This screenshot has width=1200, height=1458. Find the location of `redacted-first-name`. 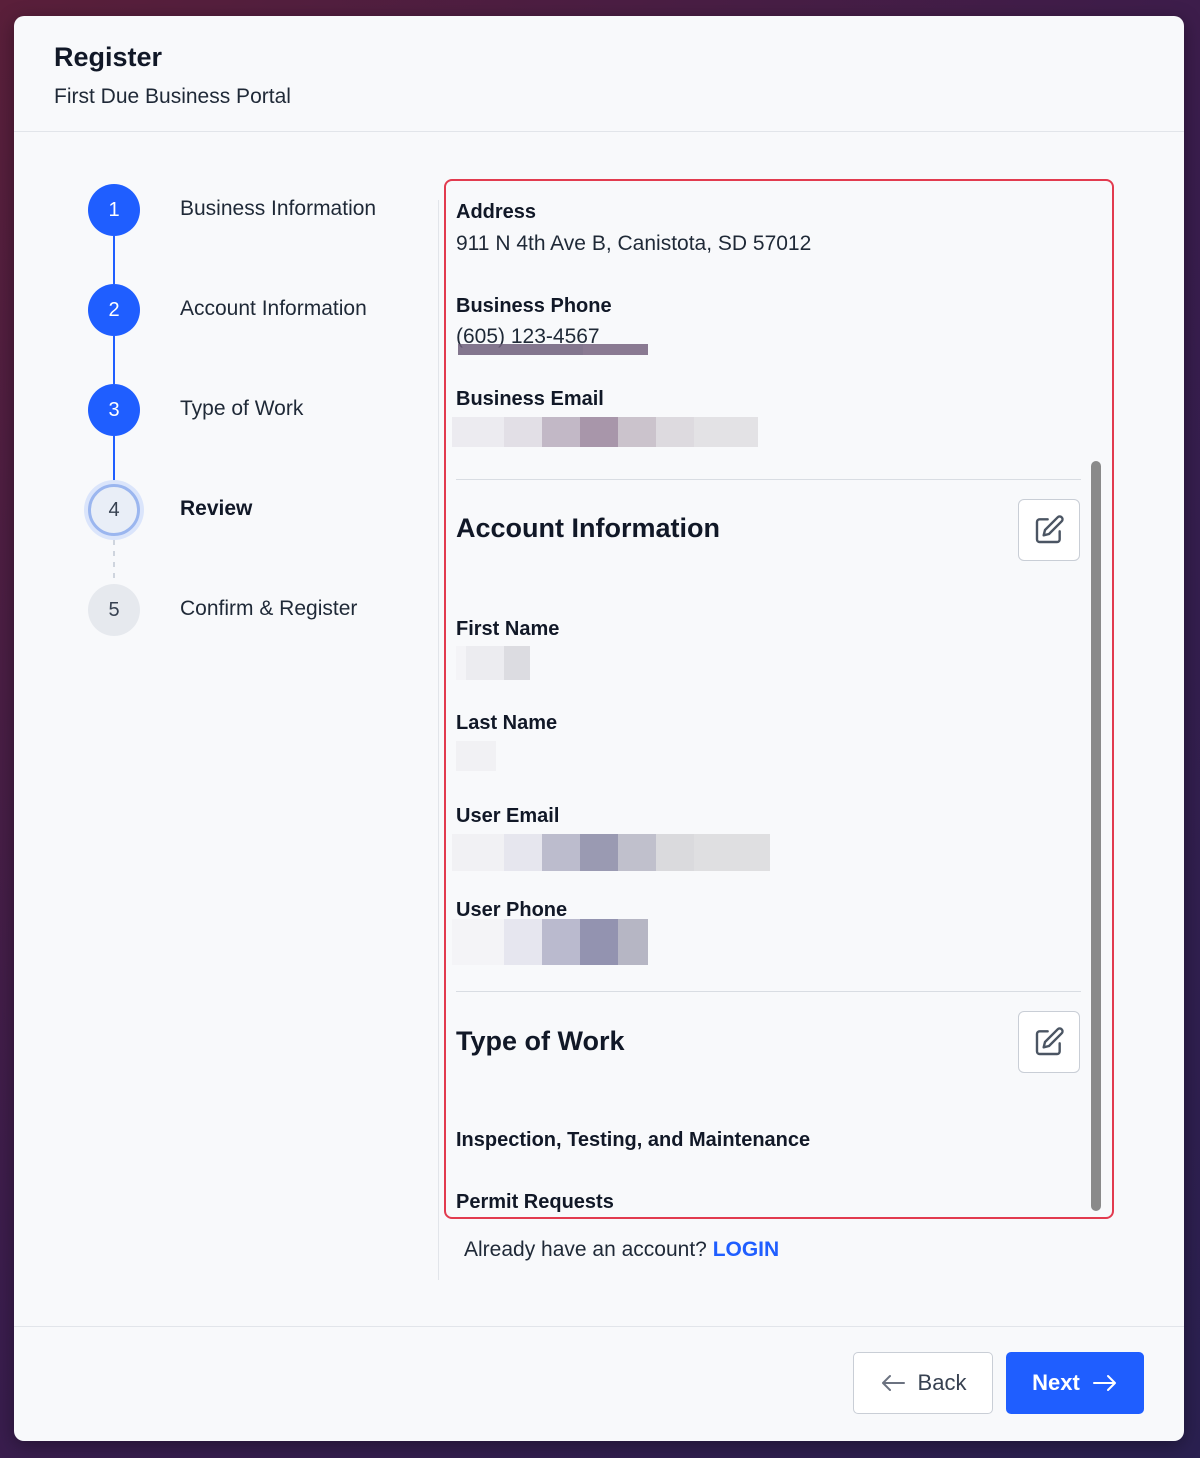

redacted-first-name is located at coordinates (493, 663).